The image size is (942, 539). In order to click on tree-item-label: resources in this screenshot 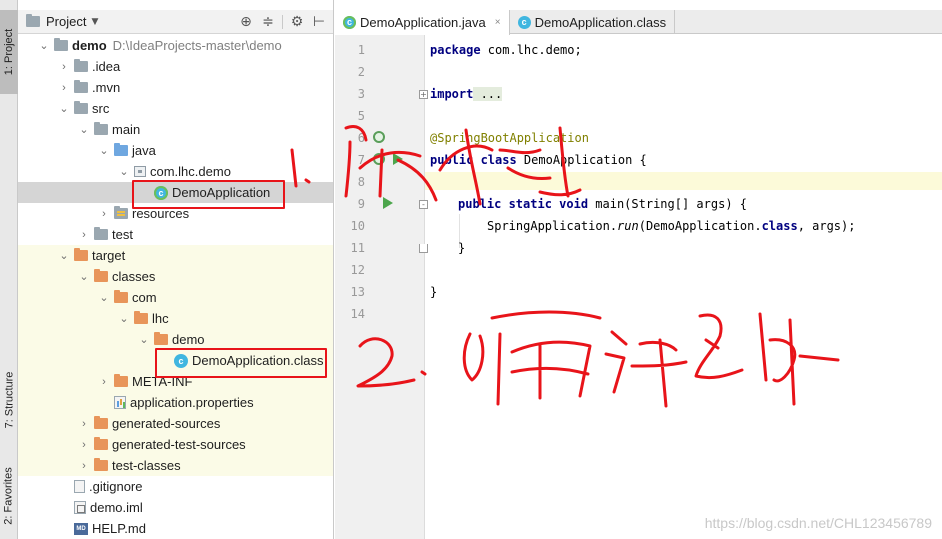, I will do `click(161, 213)`.